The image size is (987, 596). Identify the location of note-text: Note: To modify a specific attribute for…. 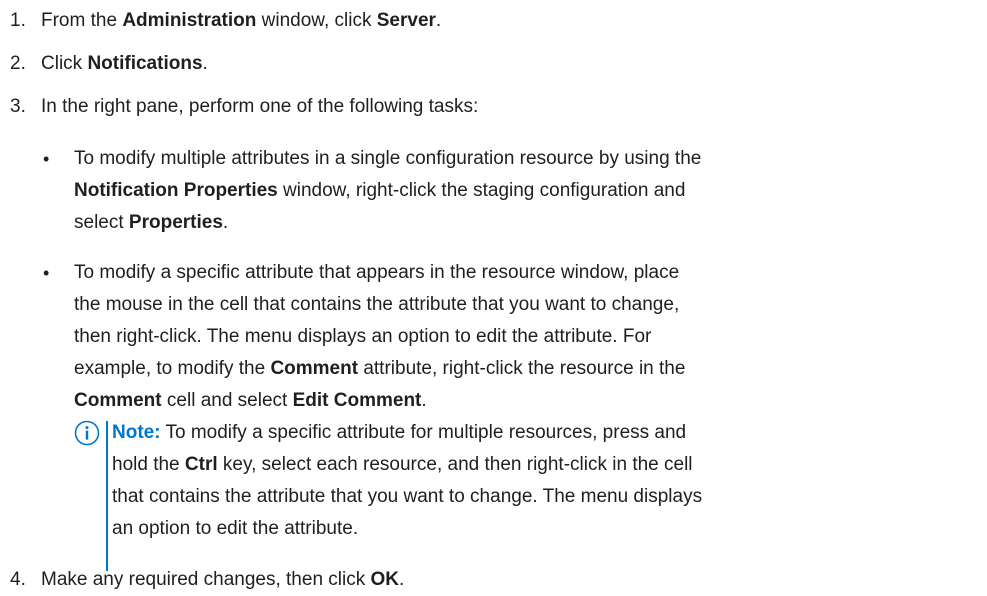
(407, 480).